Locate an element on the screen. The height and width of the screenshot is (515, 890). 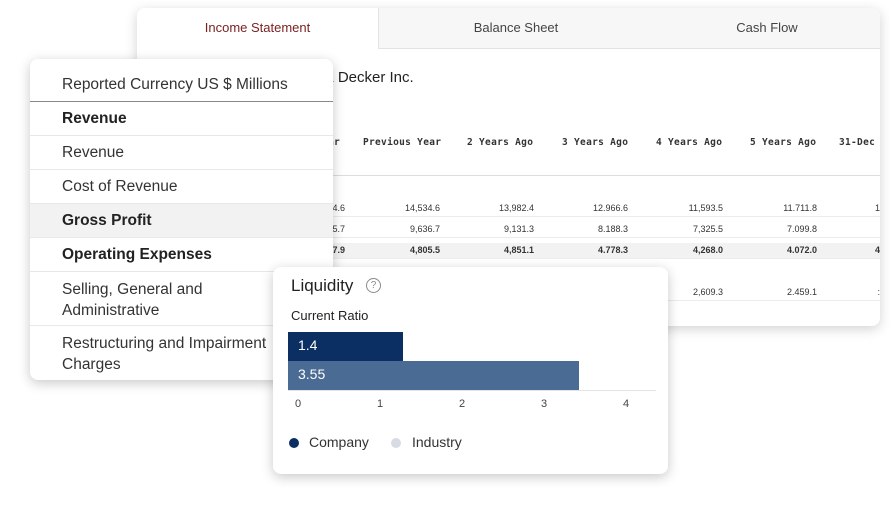
table-cell: 4,805.5 is located at coordinates (424, 250).